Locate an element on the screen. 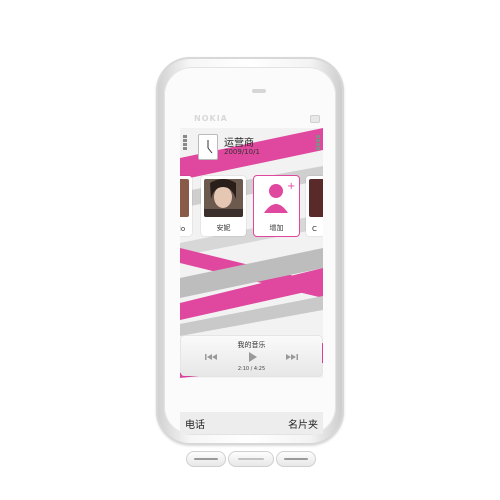  contact-card: C is located at coordinates (314, 206).